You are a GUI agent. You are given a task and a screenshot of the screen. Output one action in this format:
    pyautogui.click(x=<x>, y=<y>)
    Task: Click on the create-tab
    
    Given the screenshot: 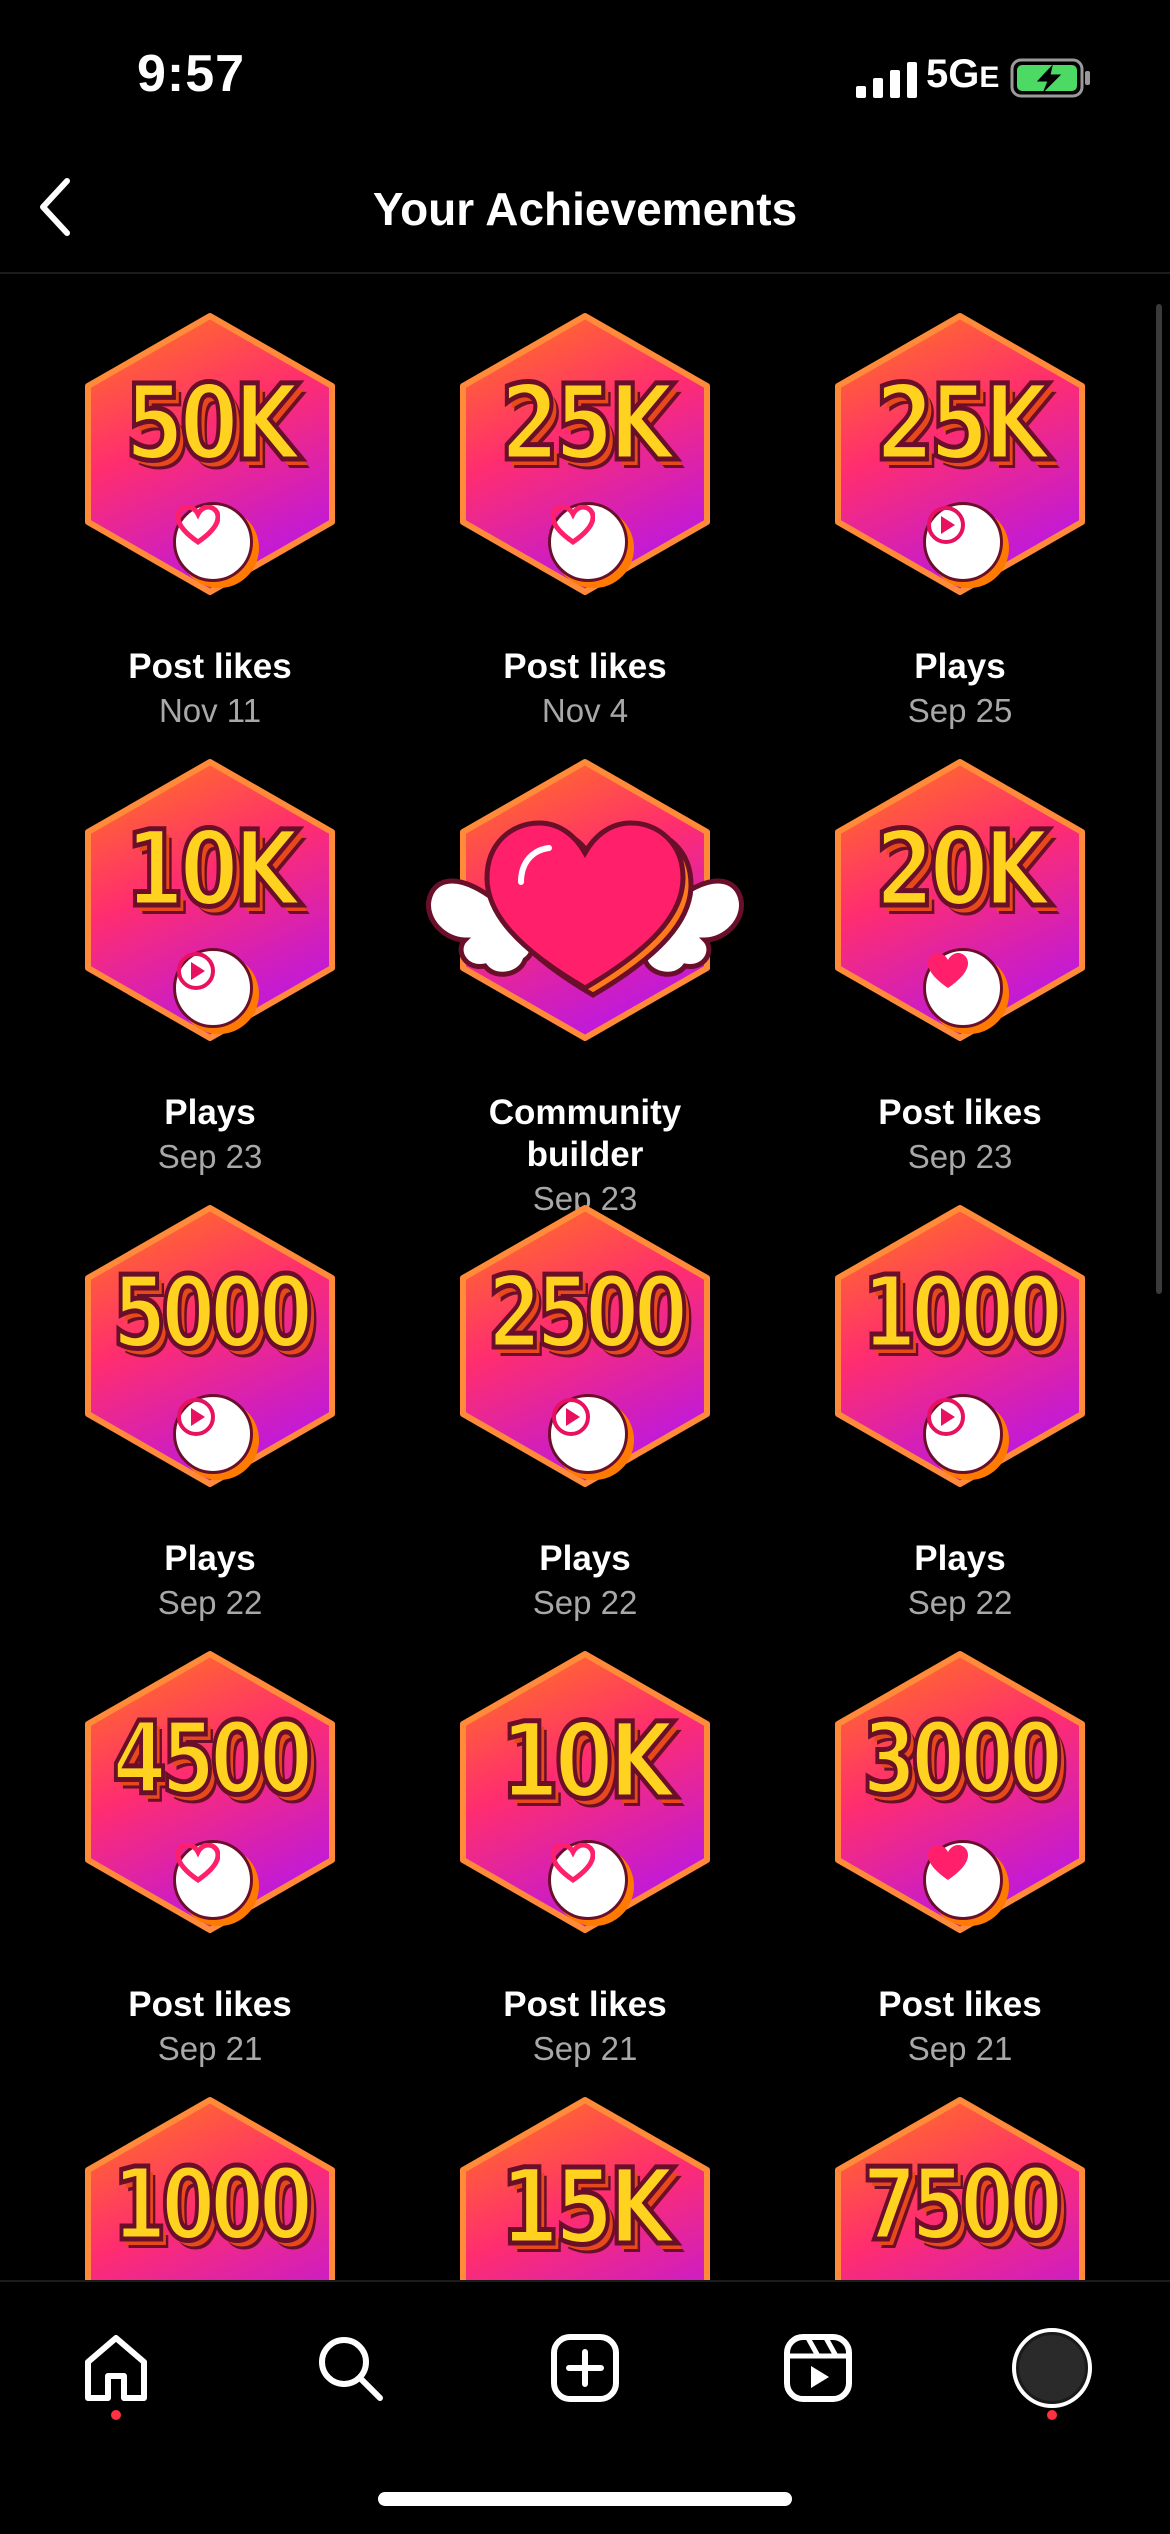 What is the action you would take?
    pyautogui.click(x=585, y=2368)
    